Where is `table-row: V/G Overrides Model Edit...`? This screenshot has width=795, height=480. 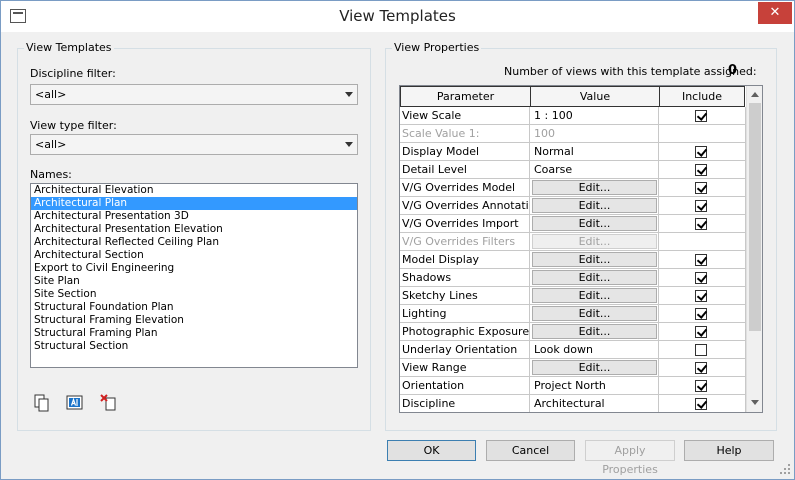
table-row: V/G Overrides Model Edit... is located at coordinates (573, 188).